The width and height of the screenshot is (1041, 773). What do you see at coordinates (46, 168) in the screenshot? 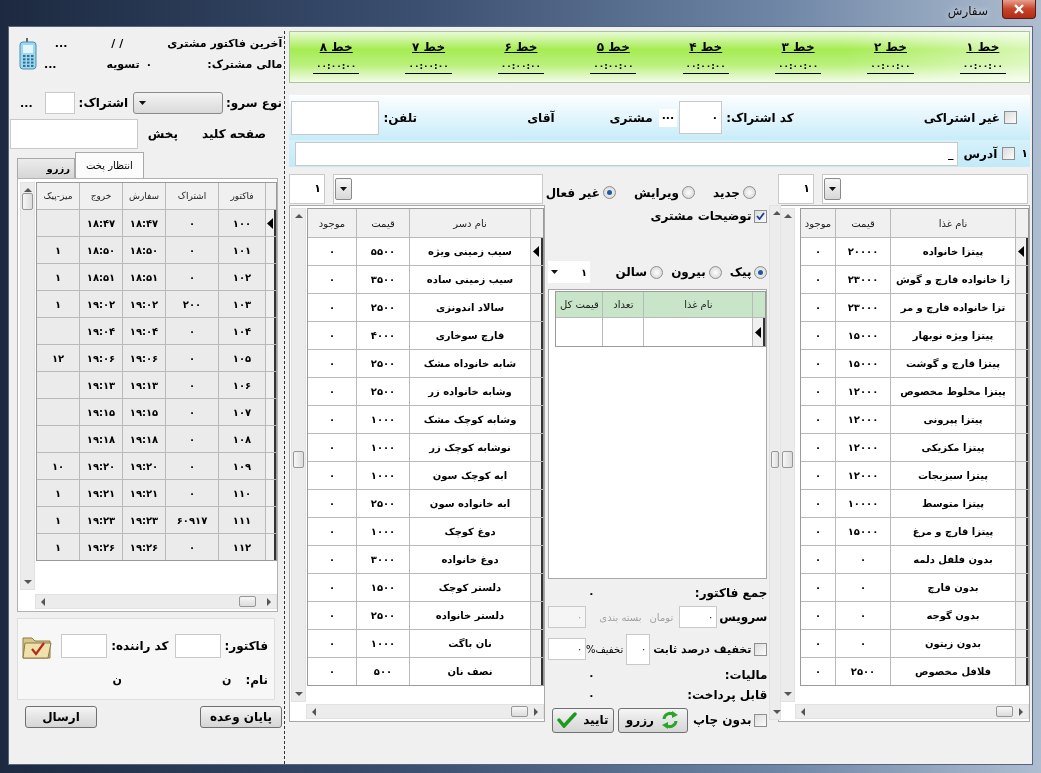
I see `tab: رزرو` at bounding box center [46, 168].